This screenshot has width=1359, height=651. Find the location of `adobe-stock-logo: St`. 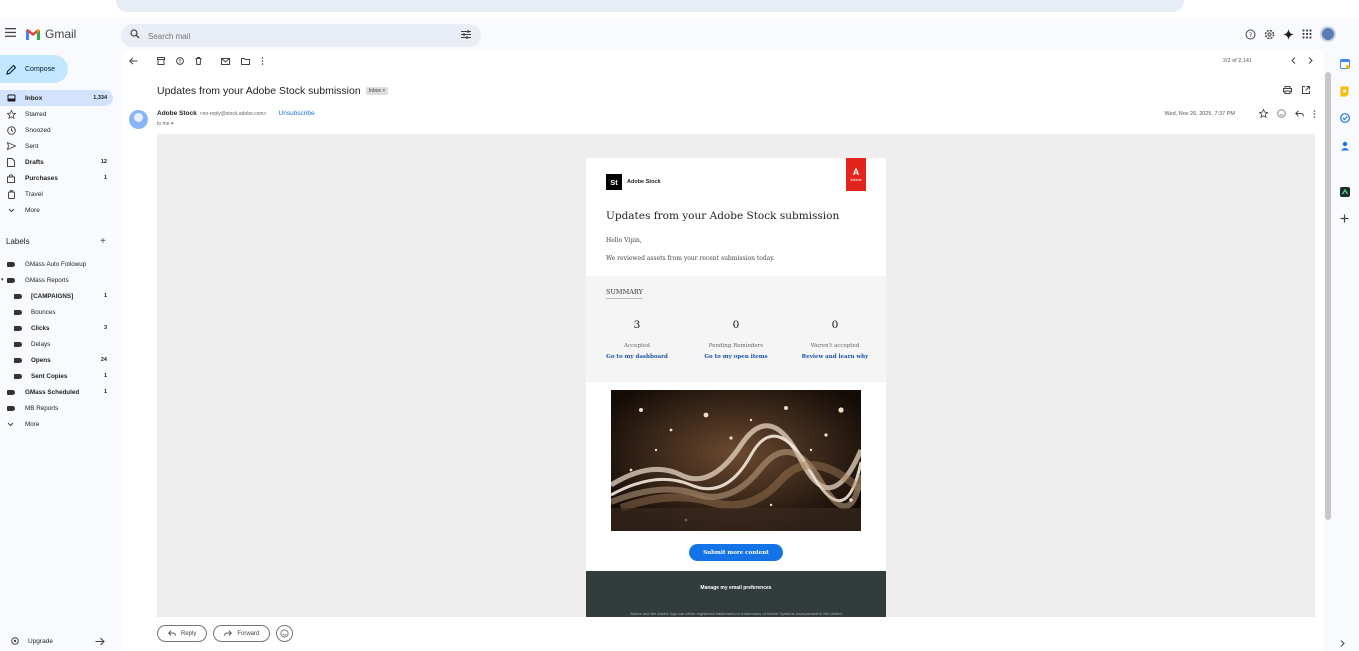

adobe-stock-logo: St is located at coordinates (614, 182).